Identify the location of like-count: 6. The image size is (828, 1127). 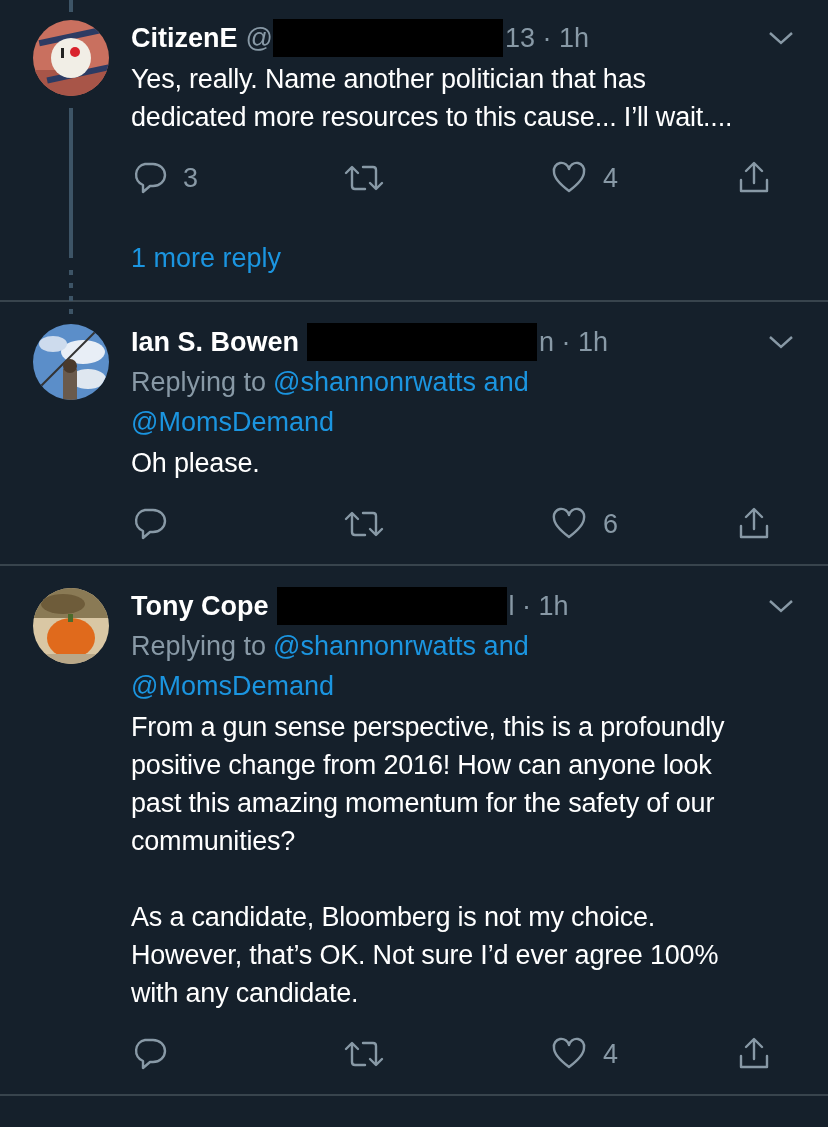
(611, 524).